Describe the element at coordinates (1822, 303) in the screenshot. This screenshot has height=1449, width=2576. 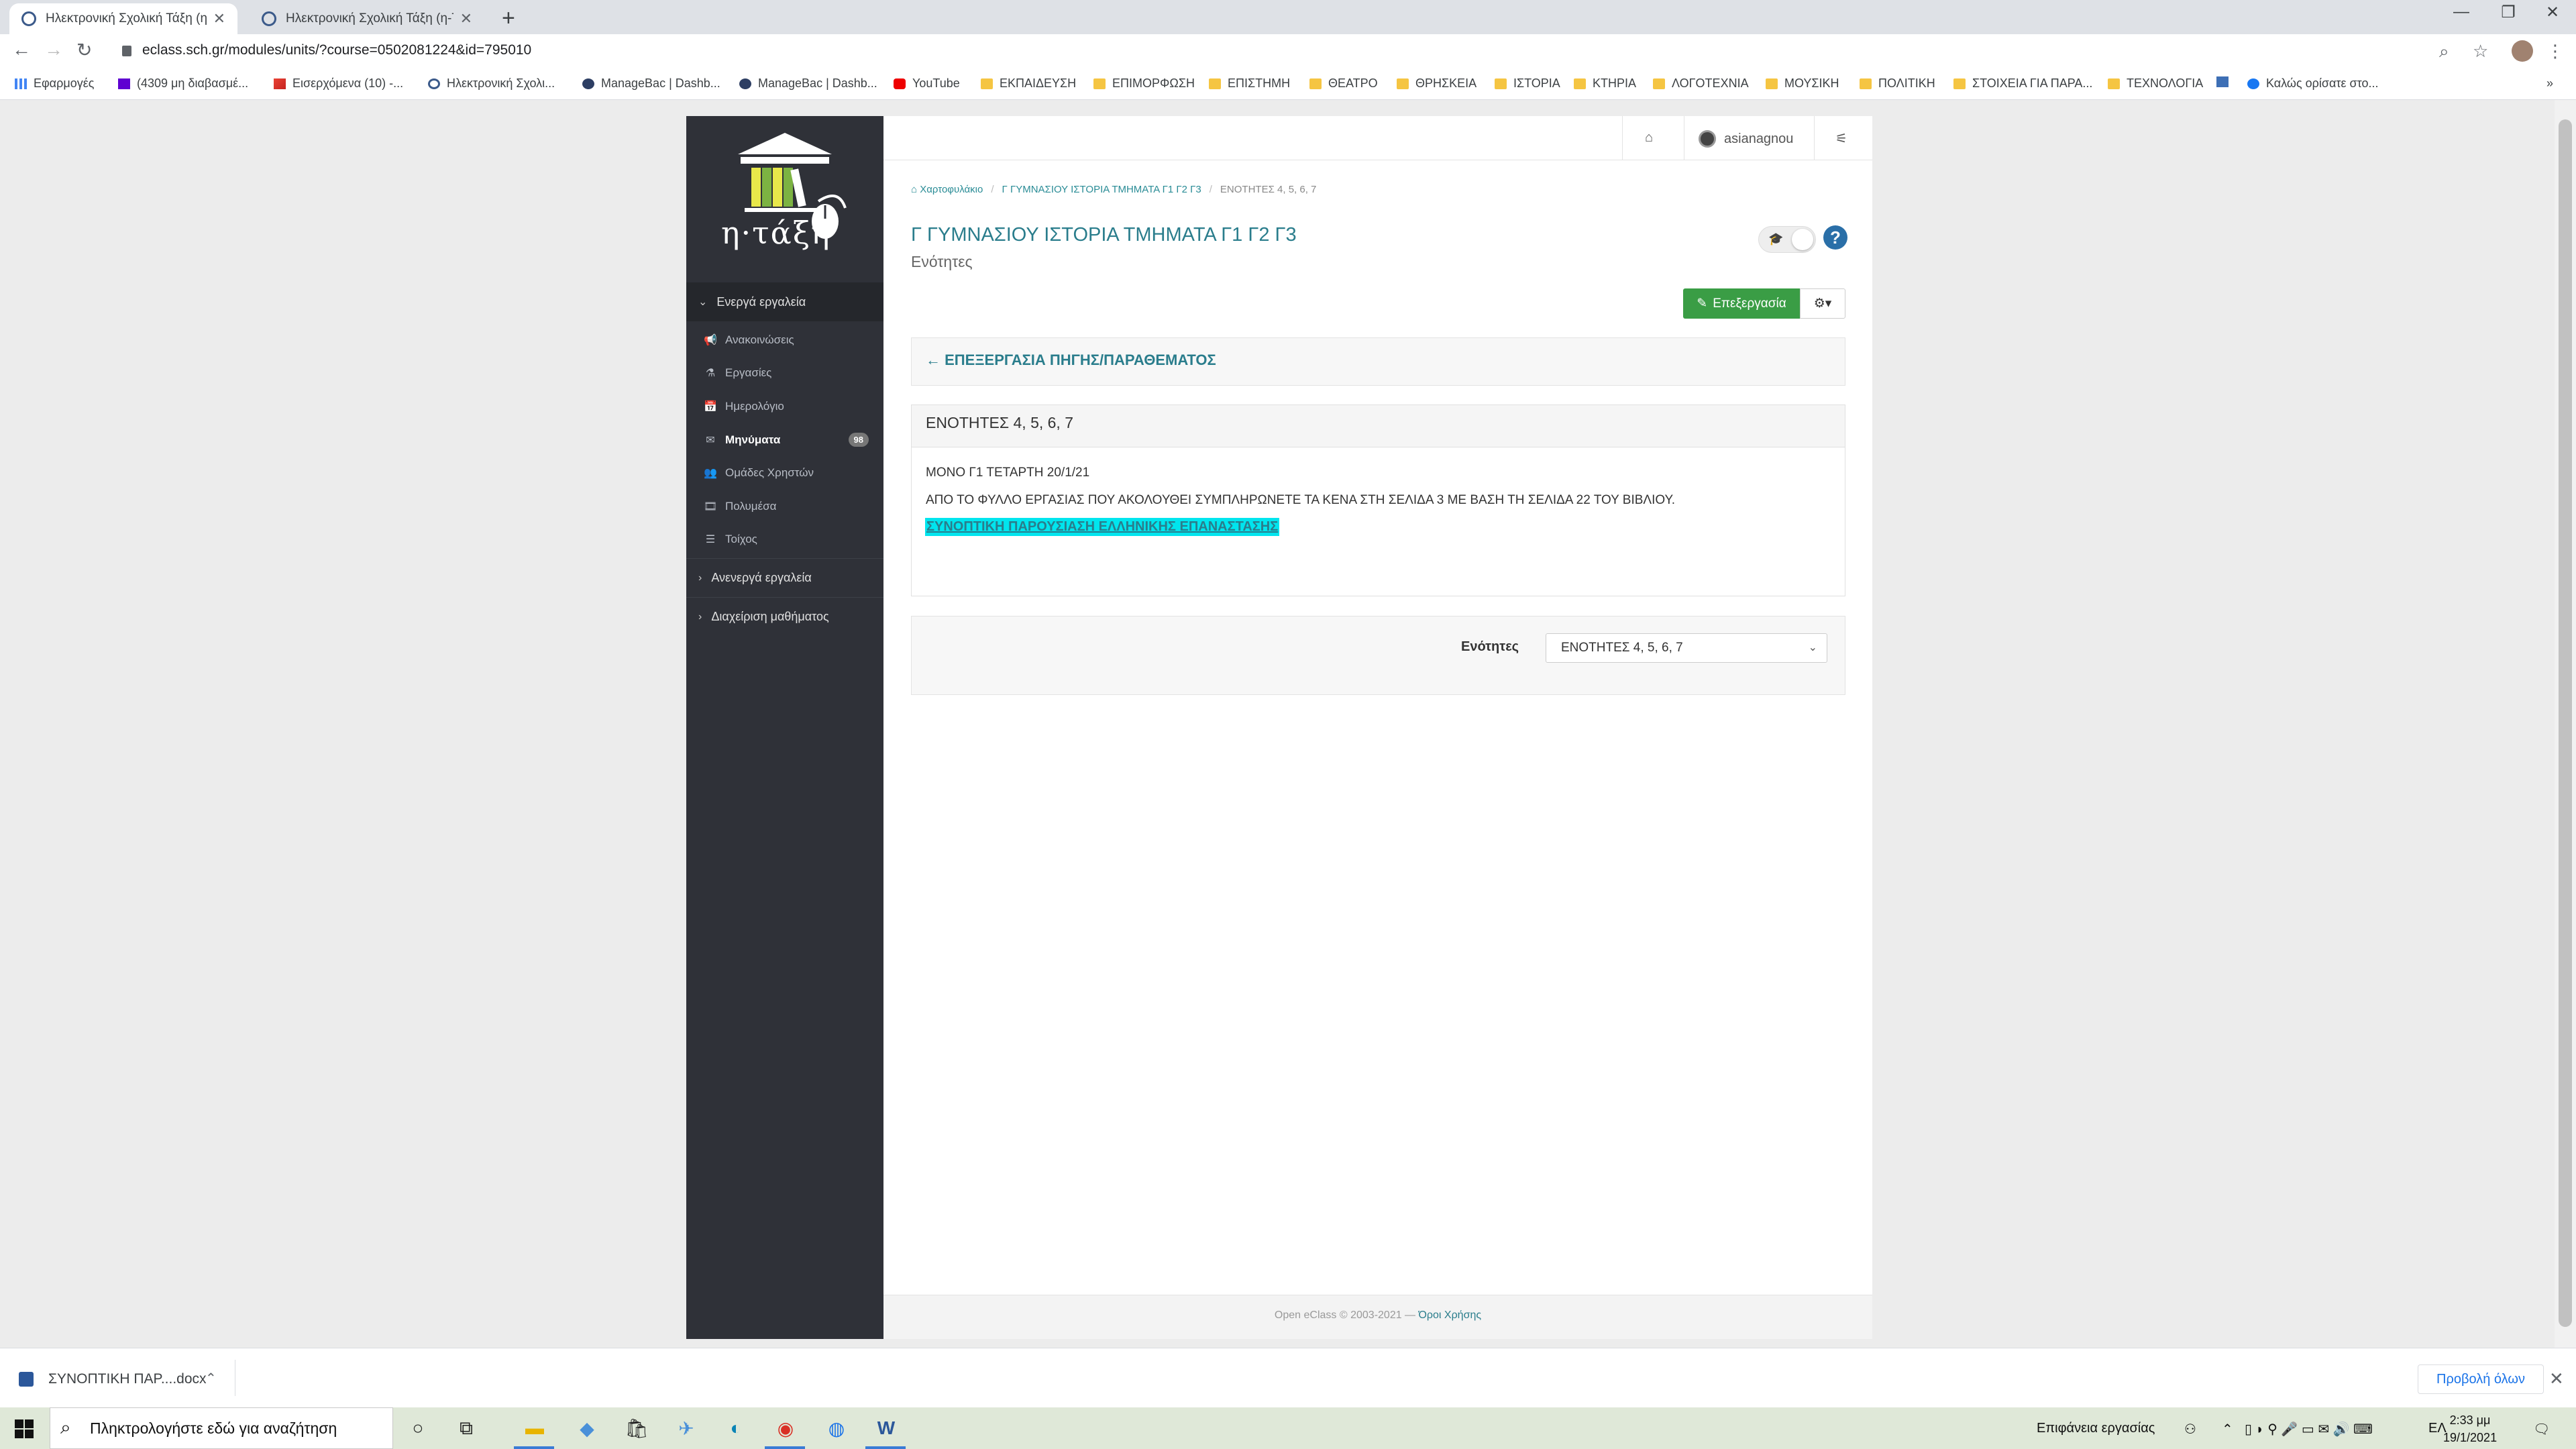
I see `settings-dropdown-button: ⚙▾` at that location.